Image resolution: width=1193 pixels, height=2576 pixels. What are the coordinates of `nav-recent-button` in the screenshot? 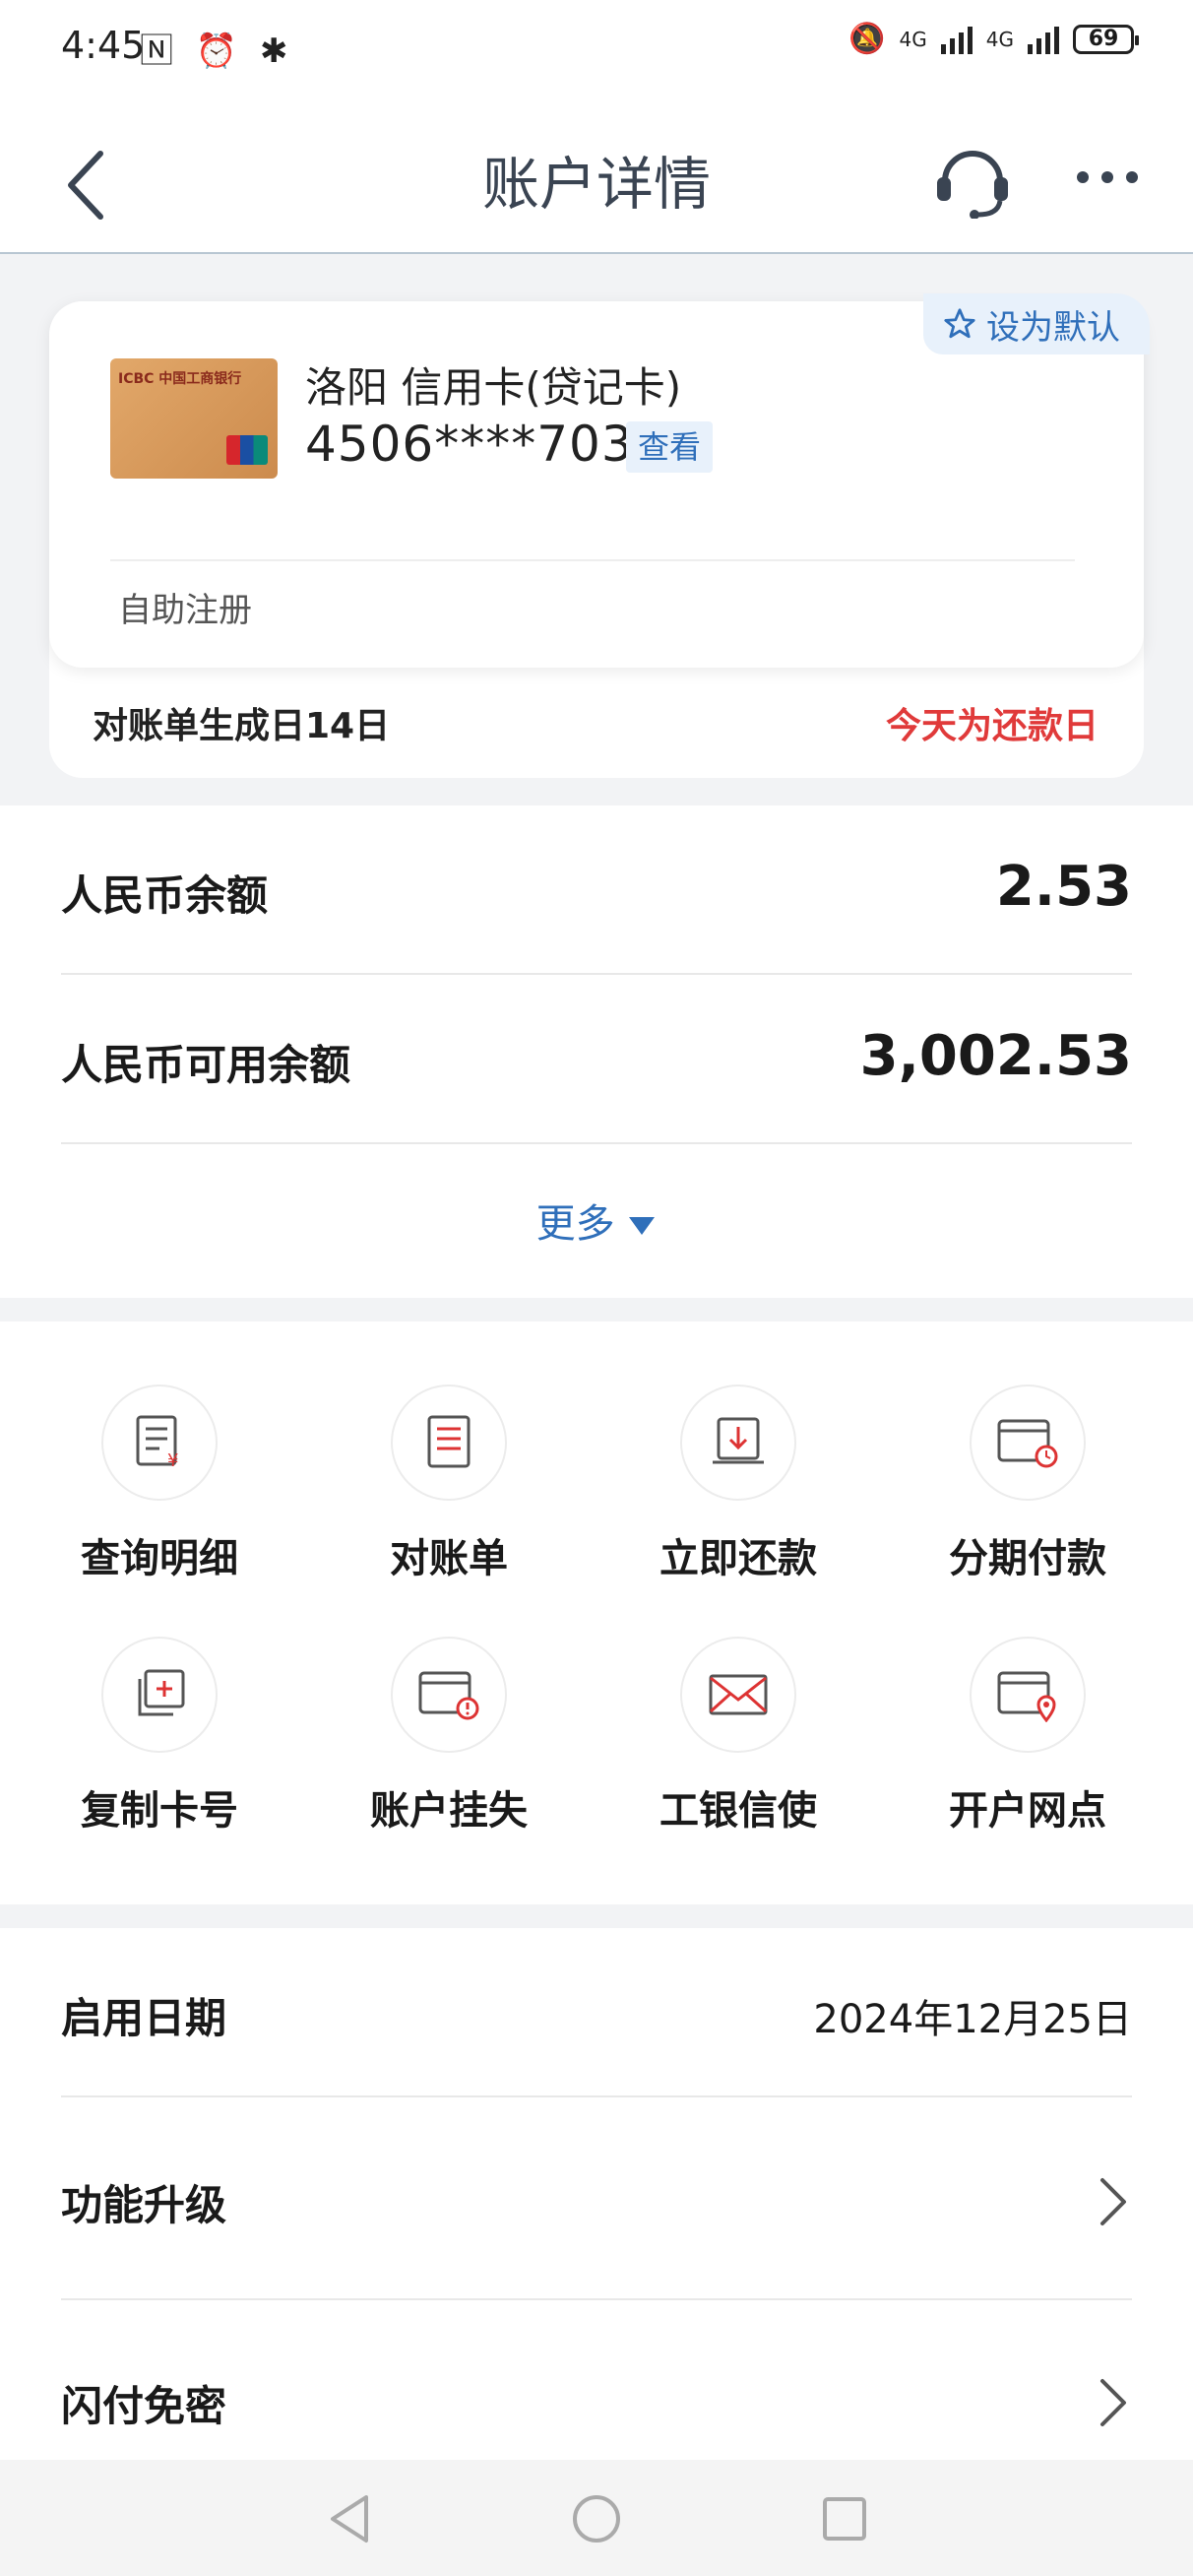 It's located at (844, 2520).